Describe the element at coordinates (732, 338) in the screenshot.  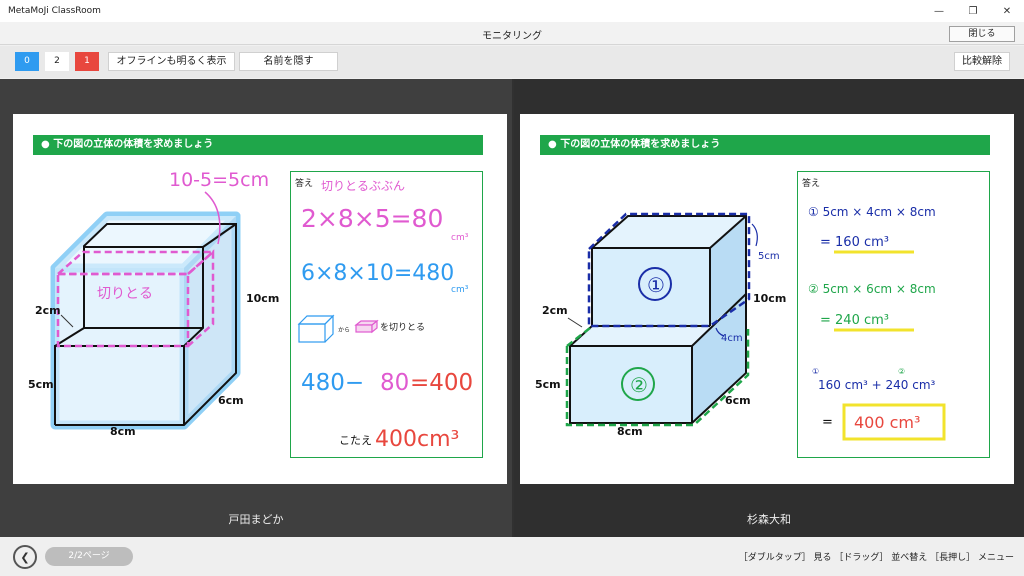
I see `hw-side-note2: 4cm` at that location.